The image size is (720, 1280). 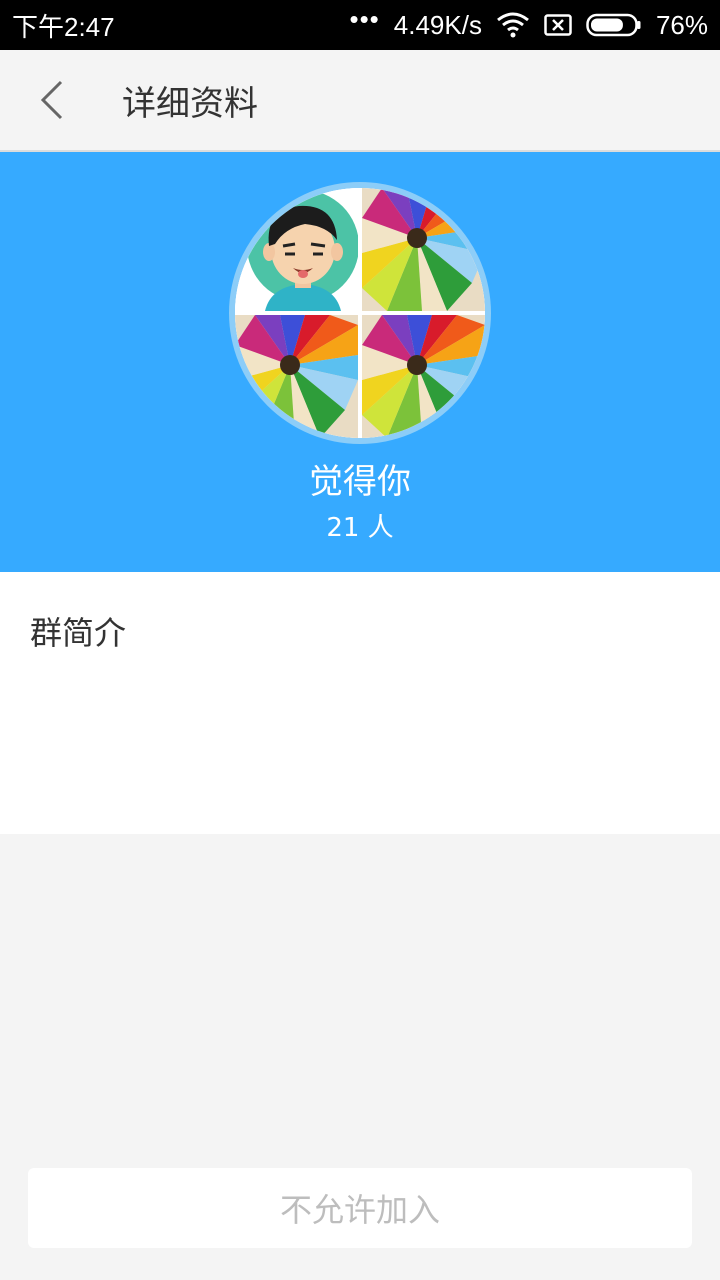 What do you see at coordinates (360, 482) in the screenshot?
I see `group-name: 觉得你` at bounding box center [360, 482].